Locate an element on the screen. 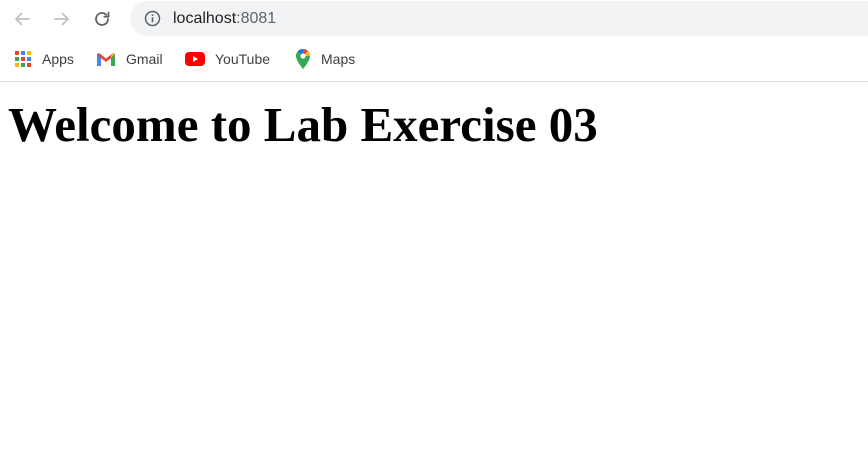  bookmark-apps: Apps is located at coordinates (44, 59).